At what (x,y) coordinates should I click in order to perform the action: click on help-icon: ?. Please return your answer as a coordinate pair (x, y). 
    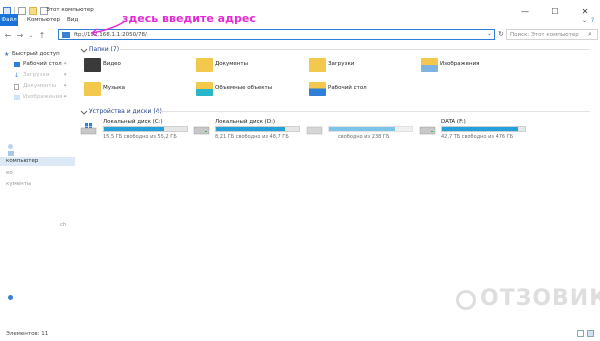
    Looking at the image, I should click on (592, 20).